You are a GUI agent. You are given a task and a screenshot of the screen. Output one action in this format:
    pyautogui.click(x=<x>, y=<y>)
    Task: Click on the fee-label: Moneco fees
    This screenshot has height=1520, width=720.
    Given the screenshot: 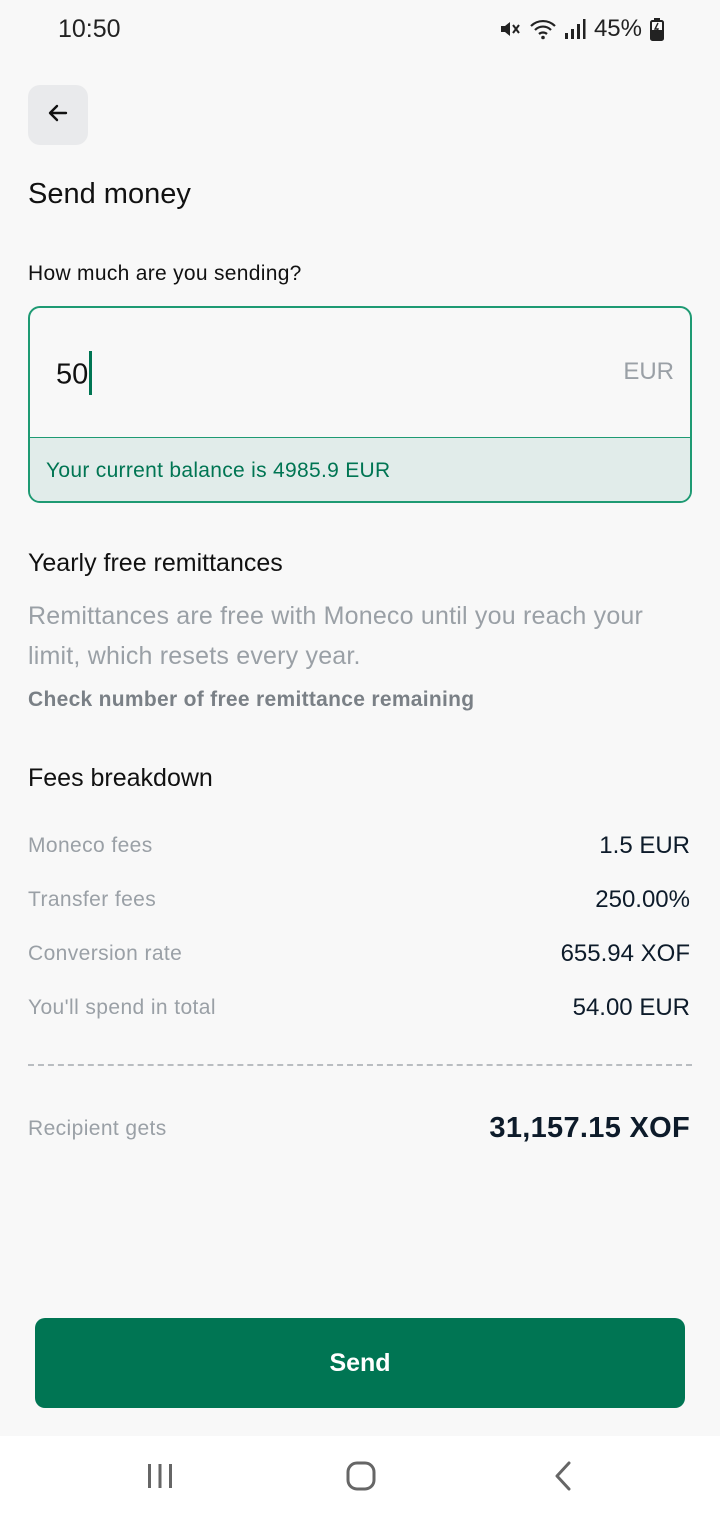 What is the action you would take?
    pyautogui.click(x=90, y=845)
    